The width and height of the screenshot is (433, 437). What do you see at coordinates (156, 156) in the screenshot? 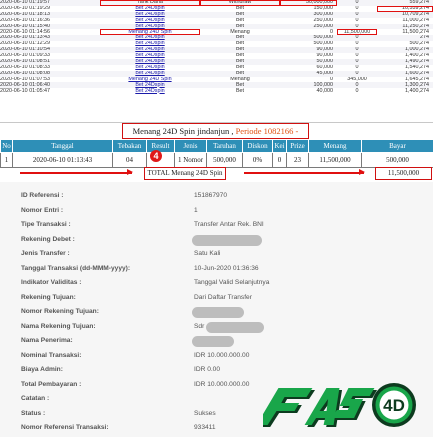
I see `result-highlight-badge: 4` at bounding box center [156, 156].